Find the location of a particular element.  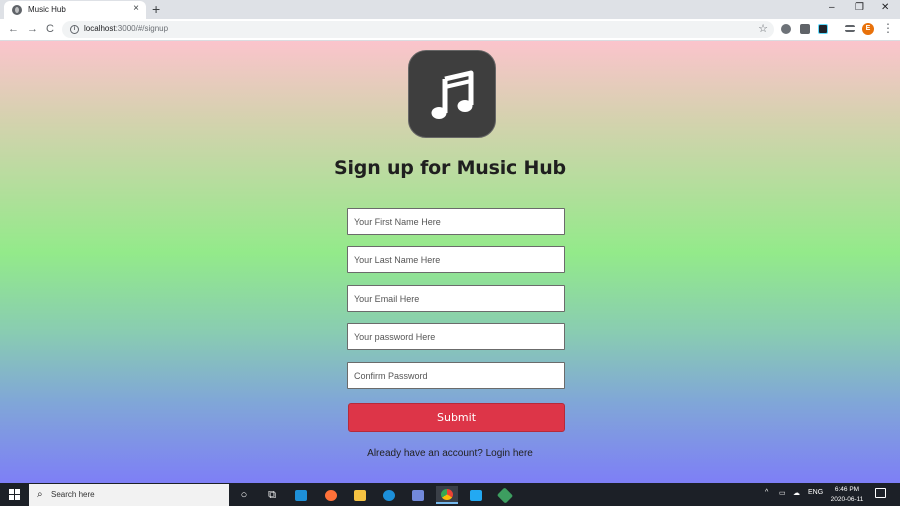

browser-tab-bar: Music Hub × + – ❐ ✕ is located at coordinates (450, 9).